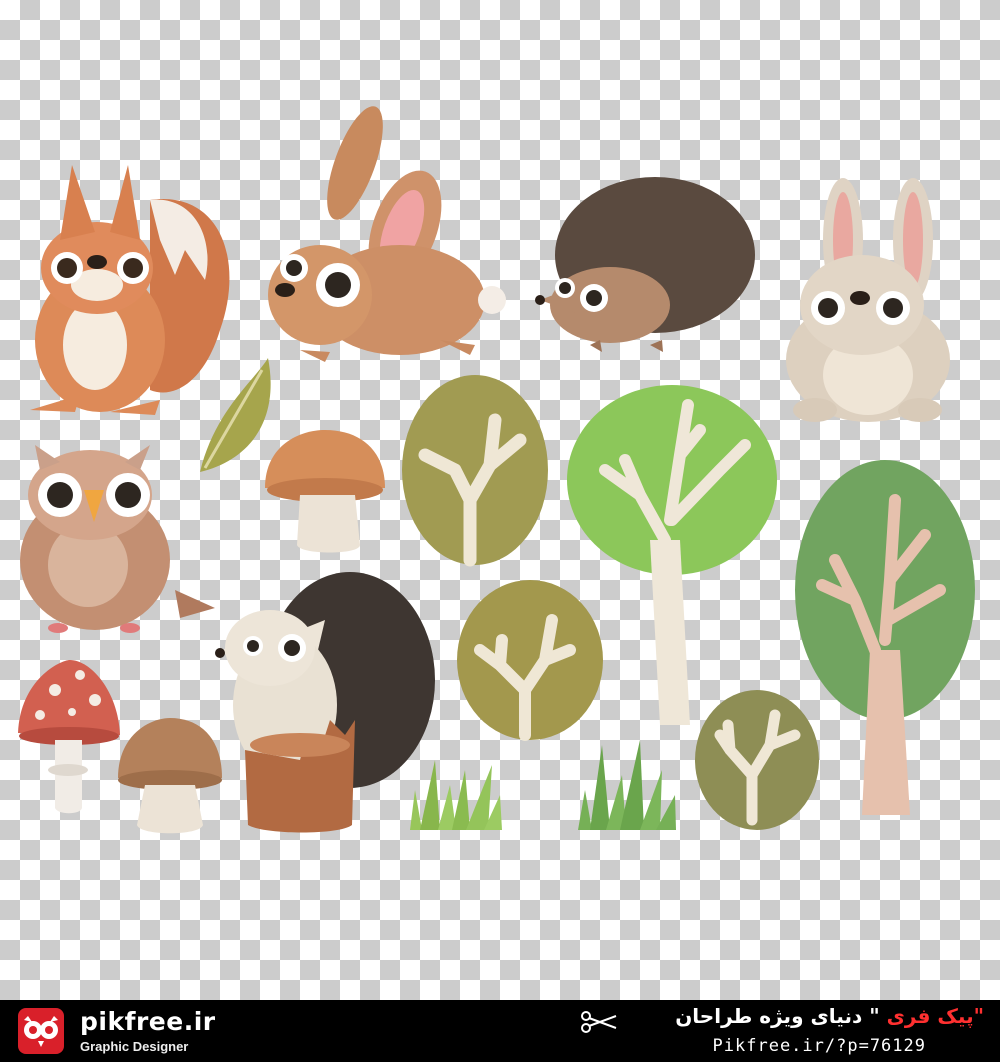  What do you see at coordinates (148, 1021) in the screenshot?
I see `brand-name: pikfree.ir` at bounding box center [148, 1021].